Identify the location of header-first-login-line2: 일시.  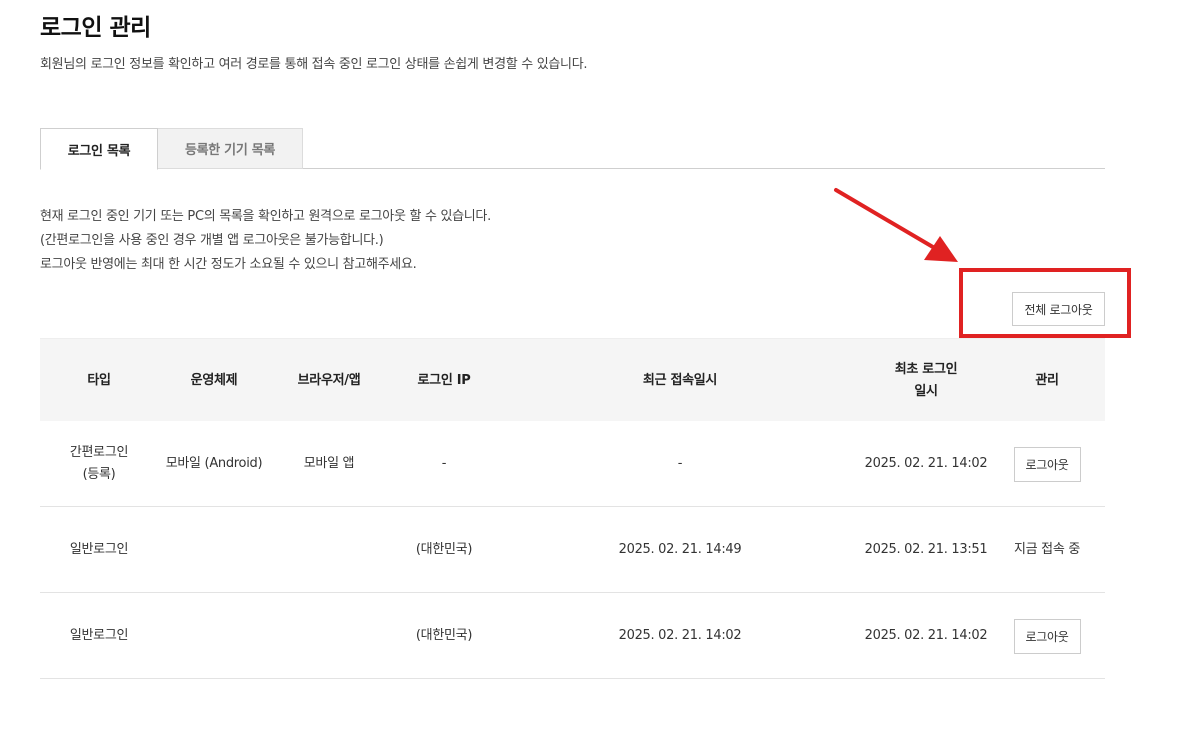
(926, 391).